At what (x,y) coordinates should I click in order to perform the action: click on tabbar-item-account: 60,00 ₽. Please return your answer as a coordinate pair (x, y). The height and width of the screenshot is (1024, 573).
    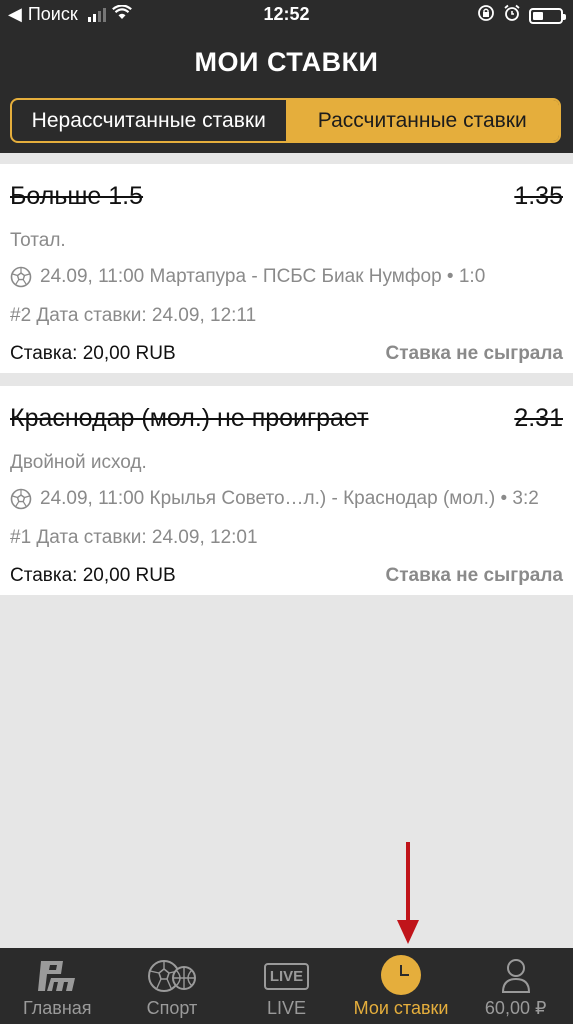
    Looking at the image, I should click on (515, 986).